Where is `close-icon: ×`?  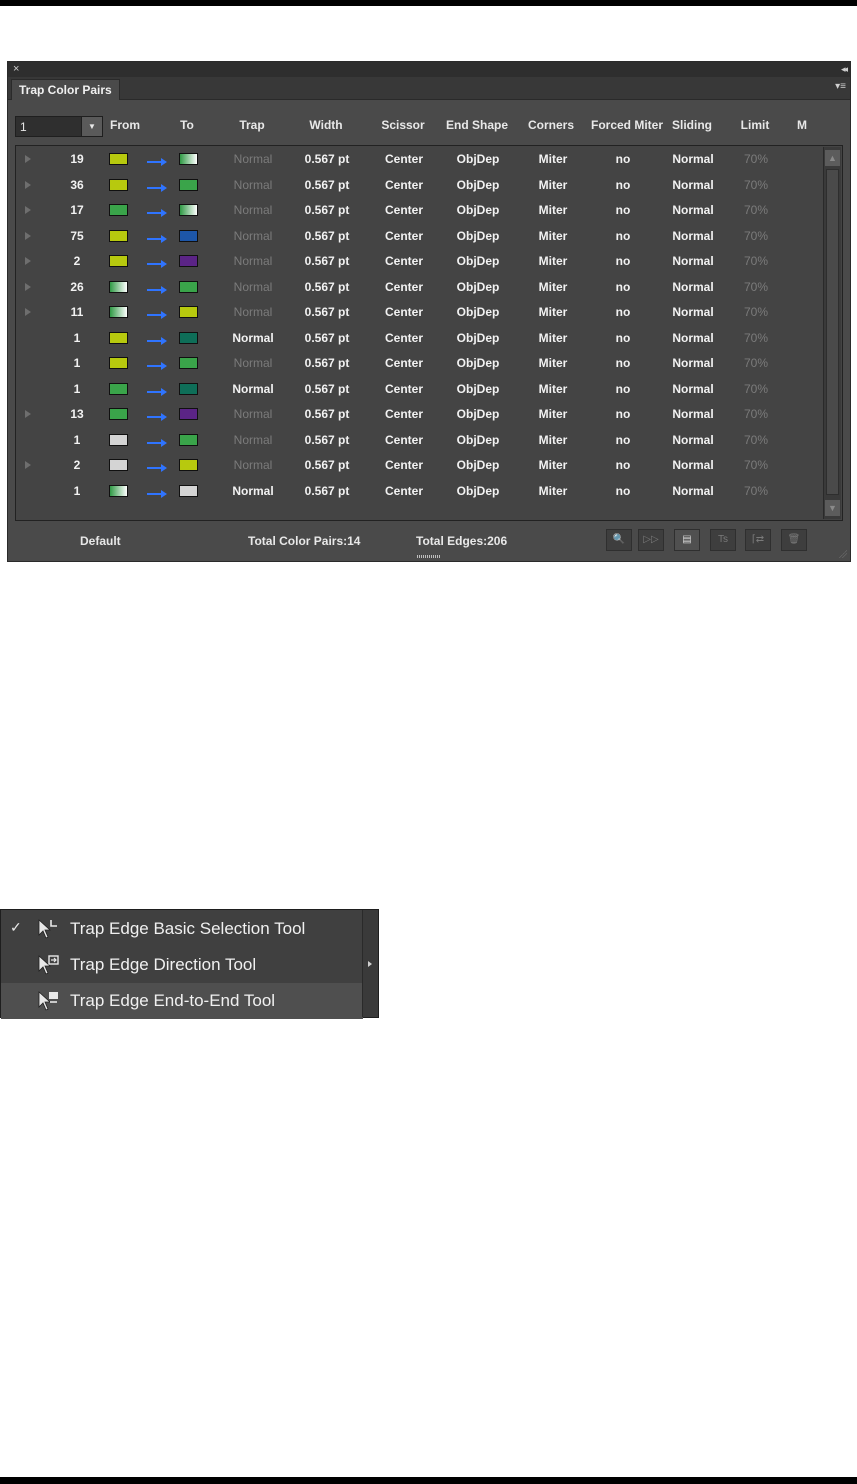
close-icon: × is located at coordinates (16, 69).